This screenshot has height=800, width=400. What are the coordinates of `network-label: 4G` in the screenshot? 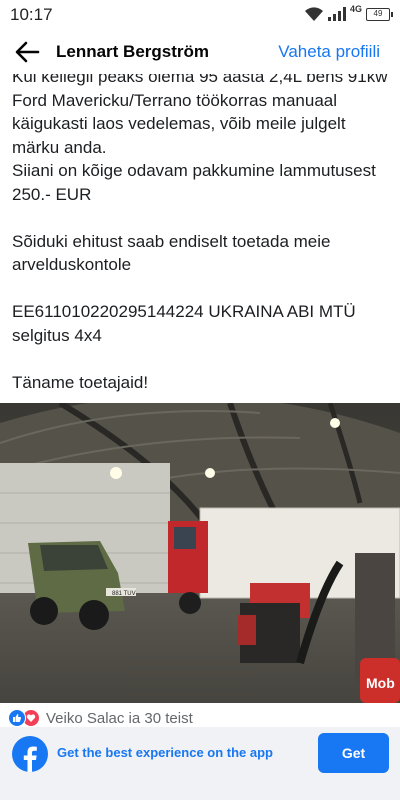 It's located at (355, 9).